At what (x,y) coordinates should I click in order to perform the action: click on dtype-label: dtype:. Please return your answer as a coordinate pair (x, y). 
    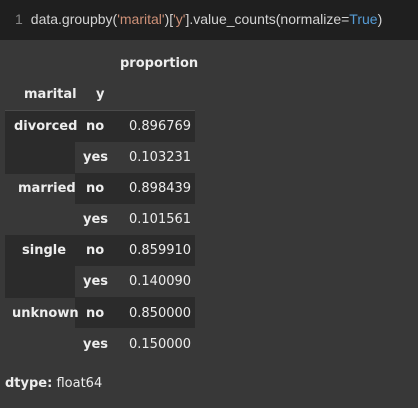
    Looking at the image, I should click on (29, 383).